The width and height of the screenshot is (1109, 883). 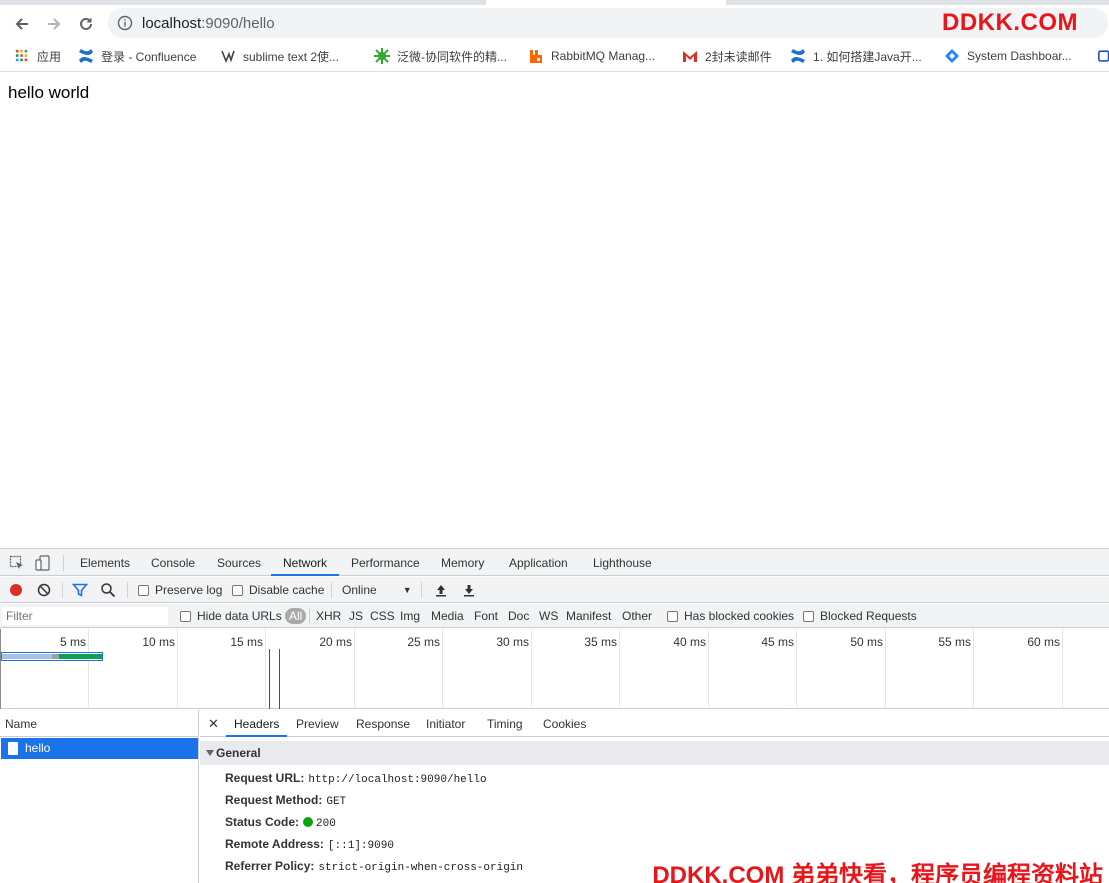 What do you see at coordinates (213, 723) in the screenshot?
I see `close-details-button: ✕` at bounding box center [213, 723].